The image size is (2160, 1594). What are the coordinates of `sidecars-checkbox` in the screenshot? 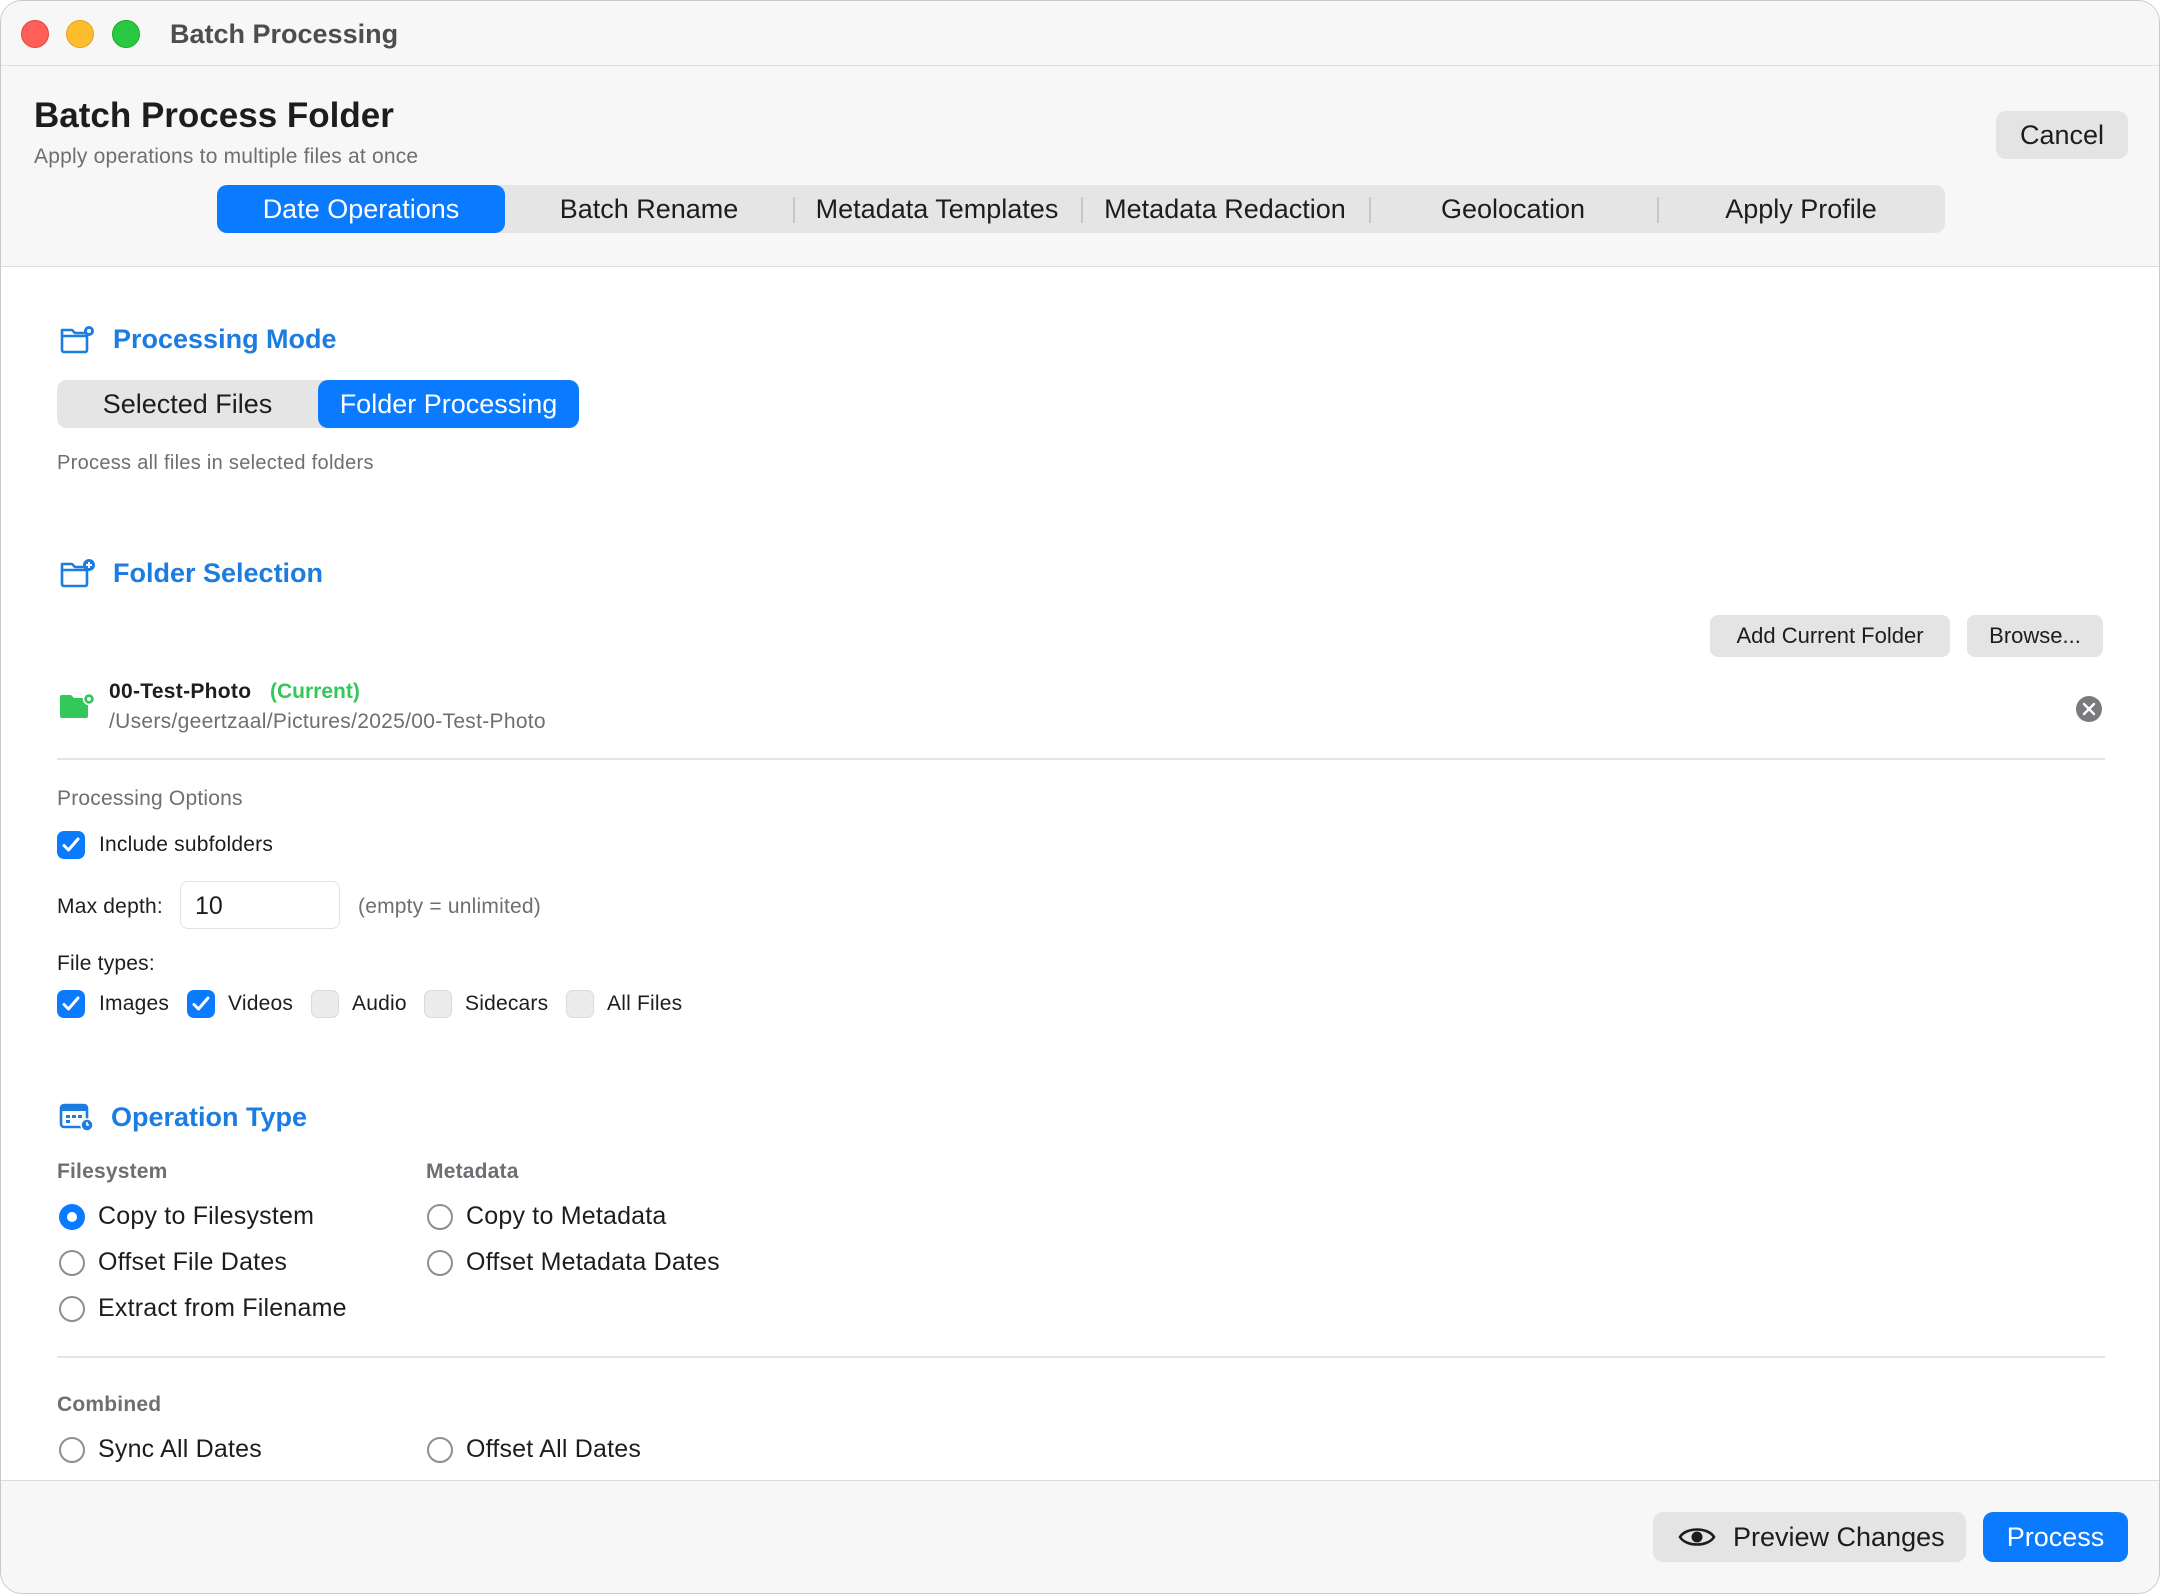 It's located at (438, 1004).